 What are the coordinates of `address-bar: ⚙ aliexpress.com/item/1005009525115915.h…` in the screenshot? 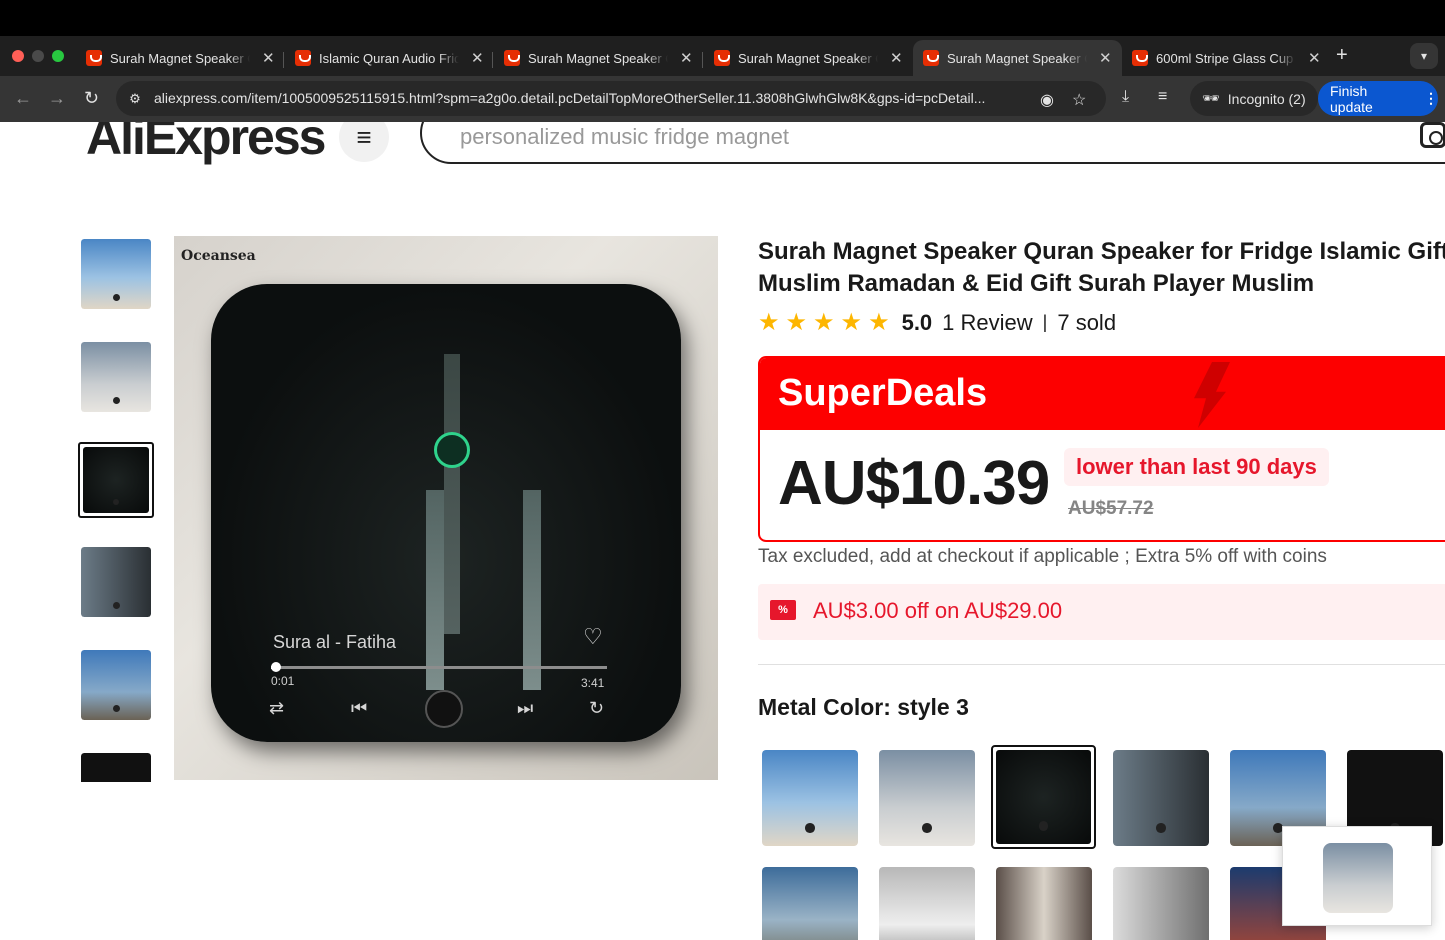 It's located at (611, 98).